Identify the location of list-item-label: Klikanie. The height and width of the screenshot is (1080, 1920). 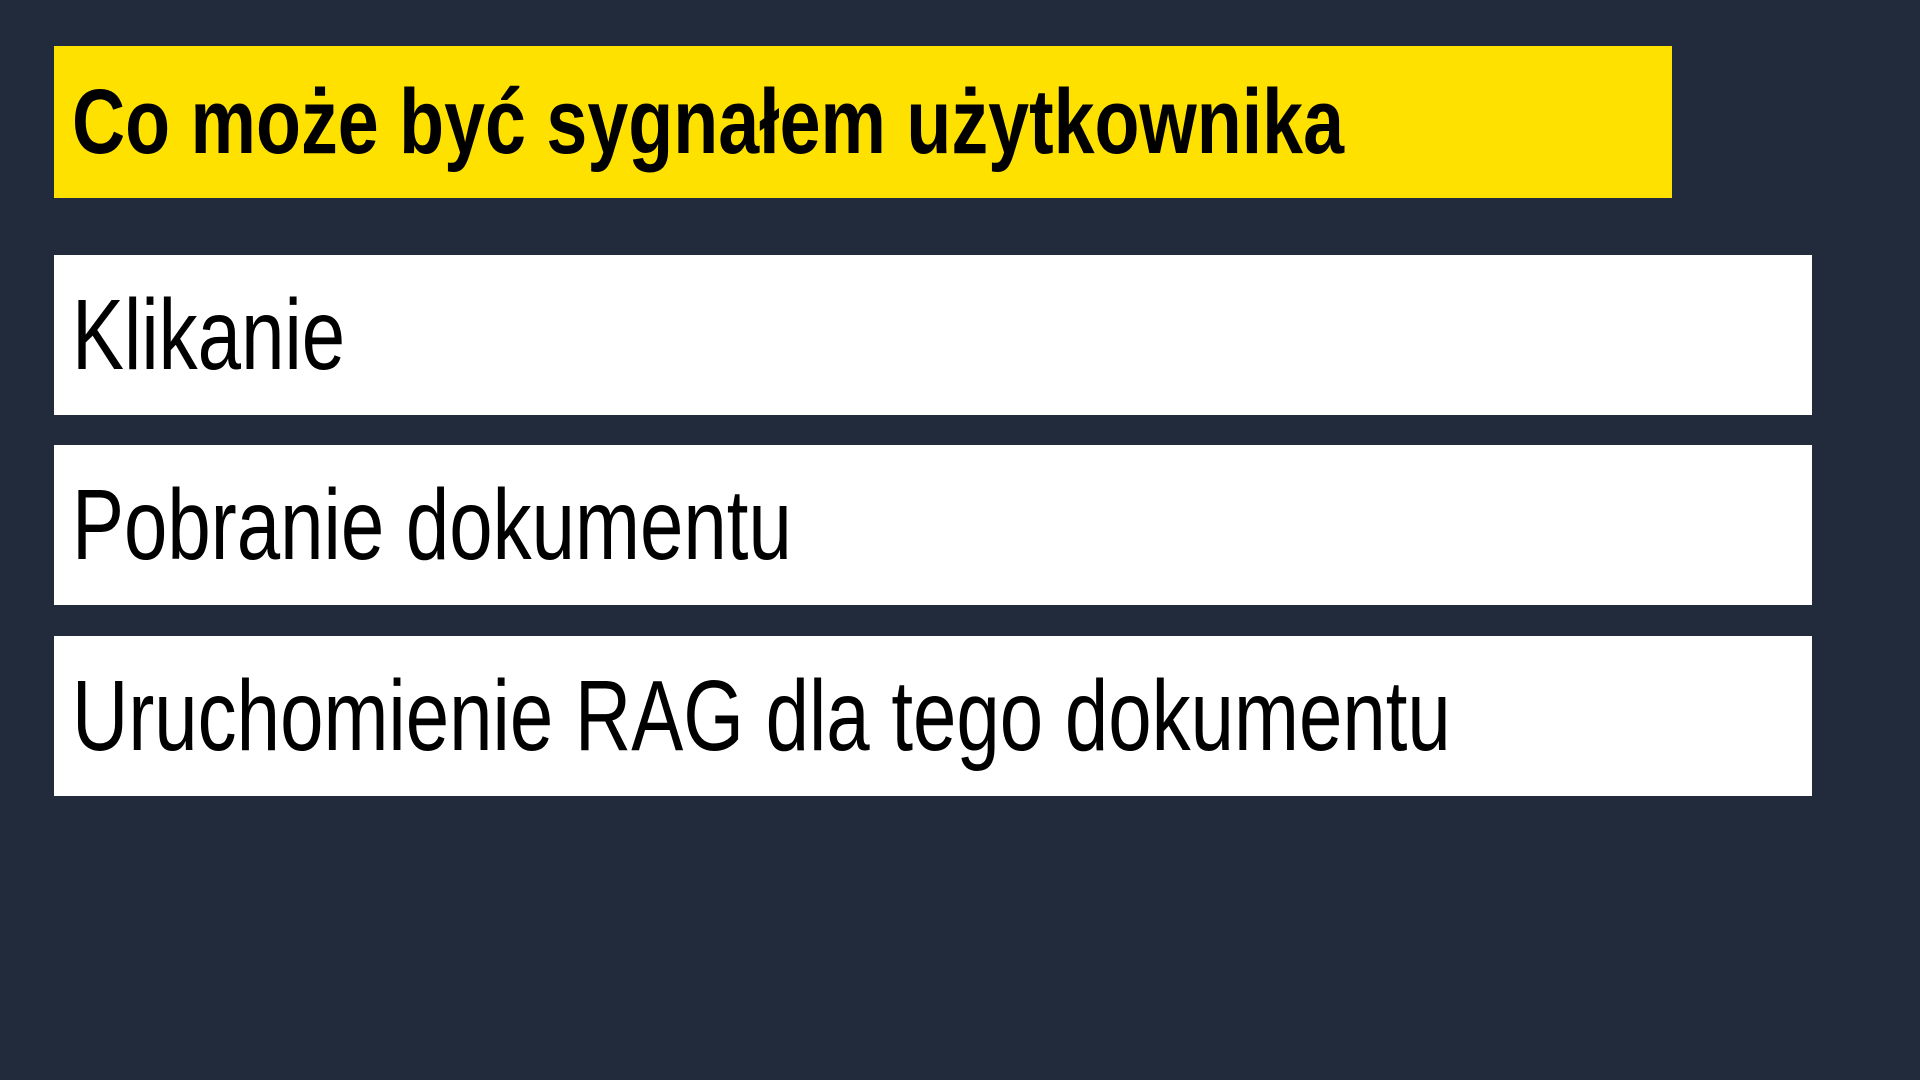
(209, 335).